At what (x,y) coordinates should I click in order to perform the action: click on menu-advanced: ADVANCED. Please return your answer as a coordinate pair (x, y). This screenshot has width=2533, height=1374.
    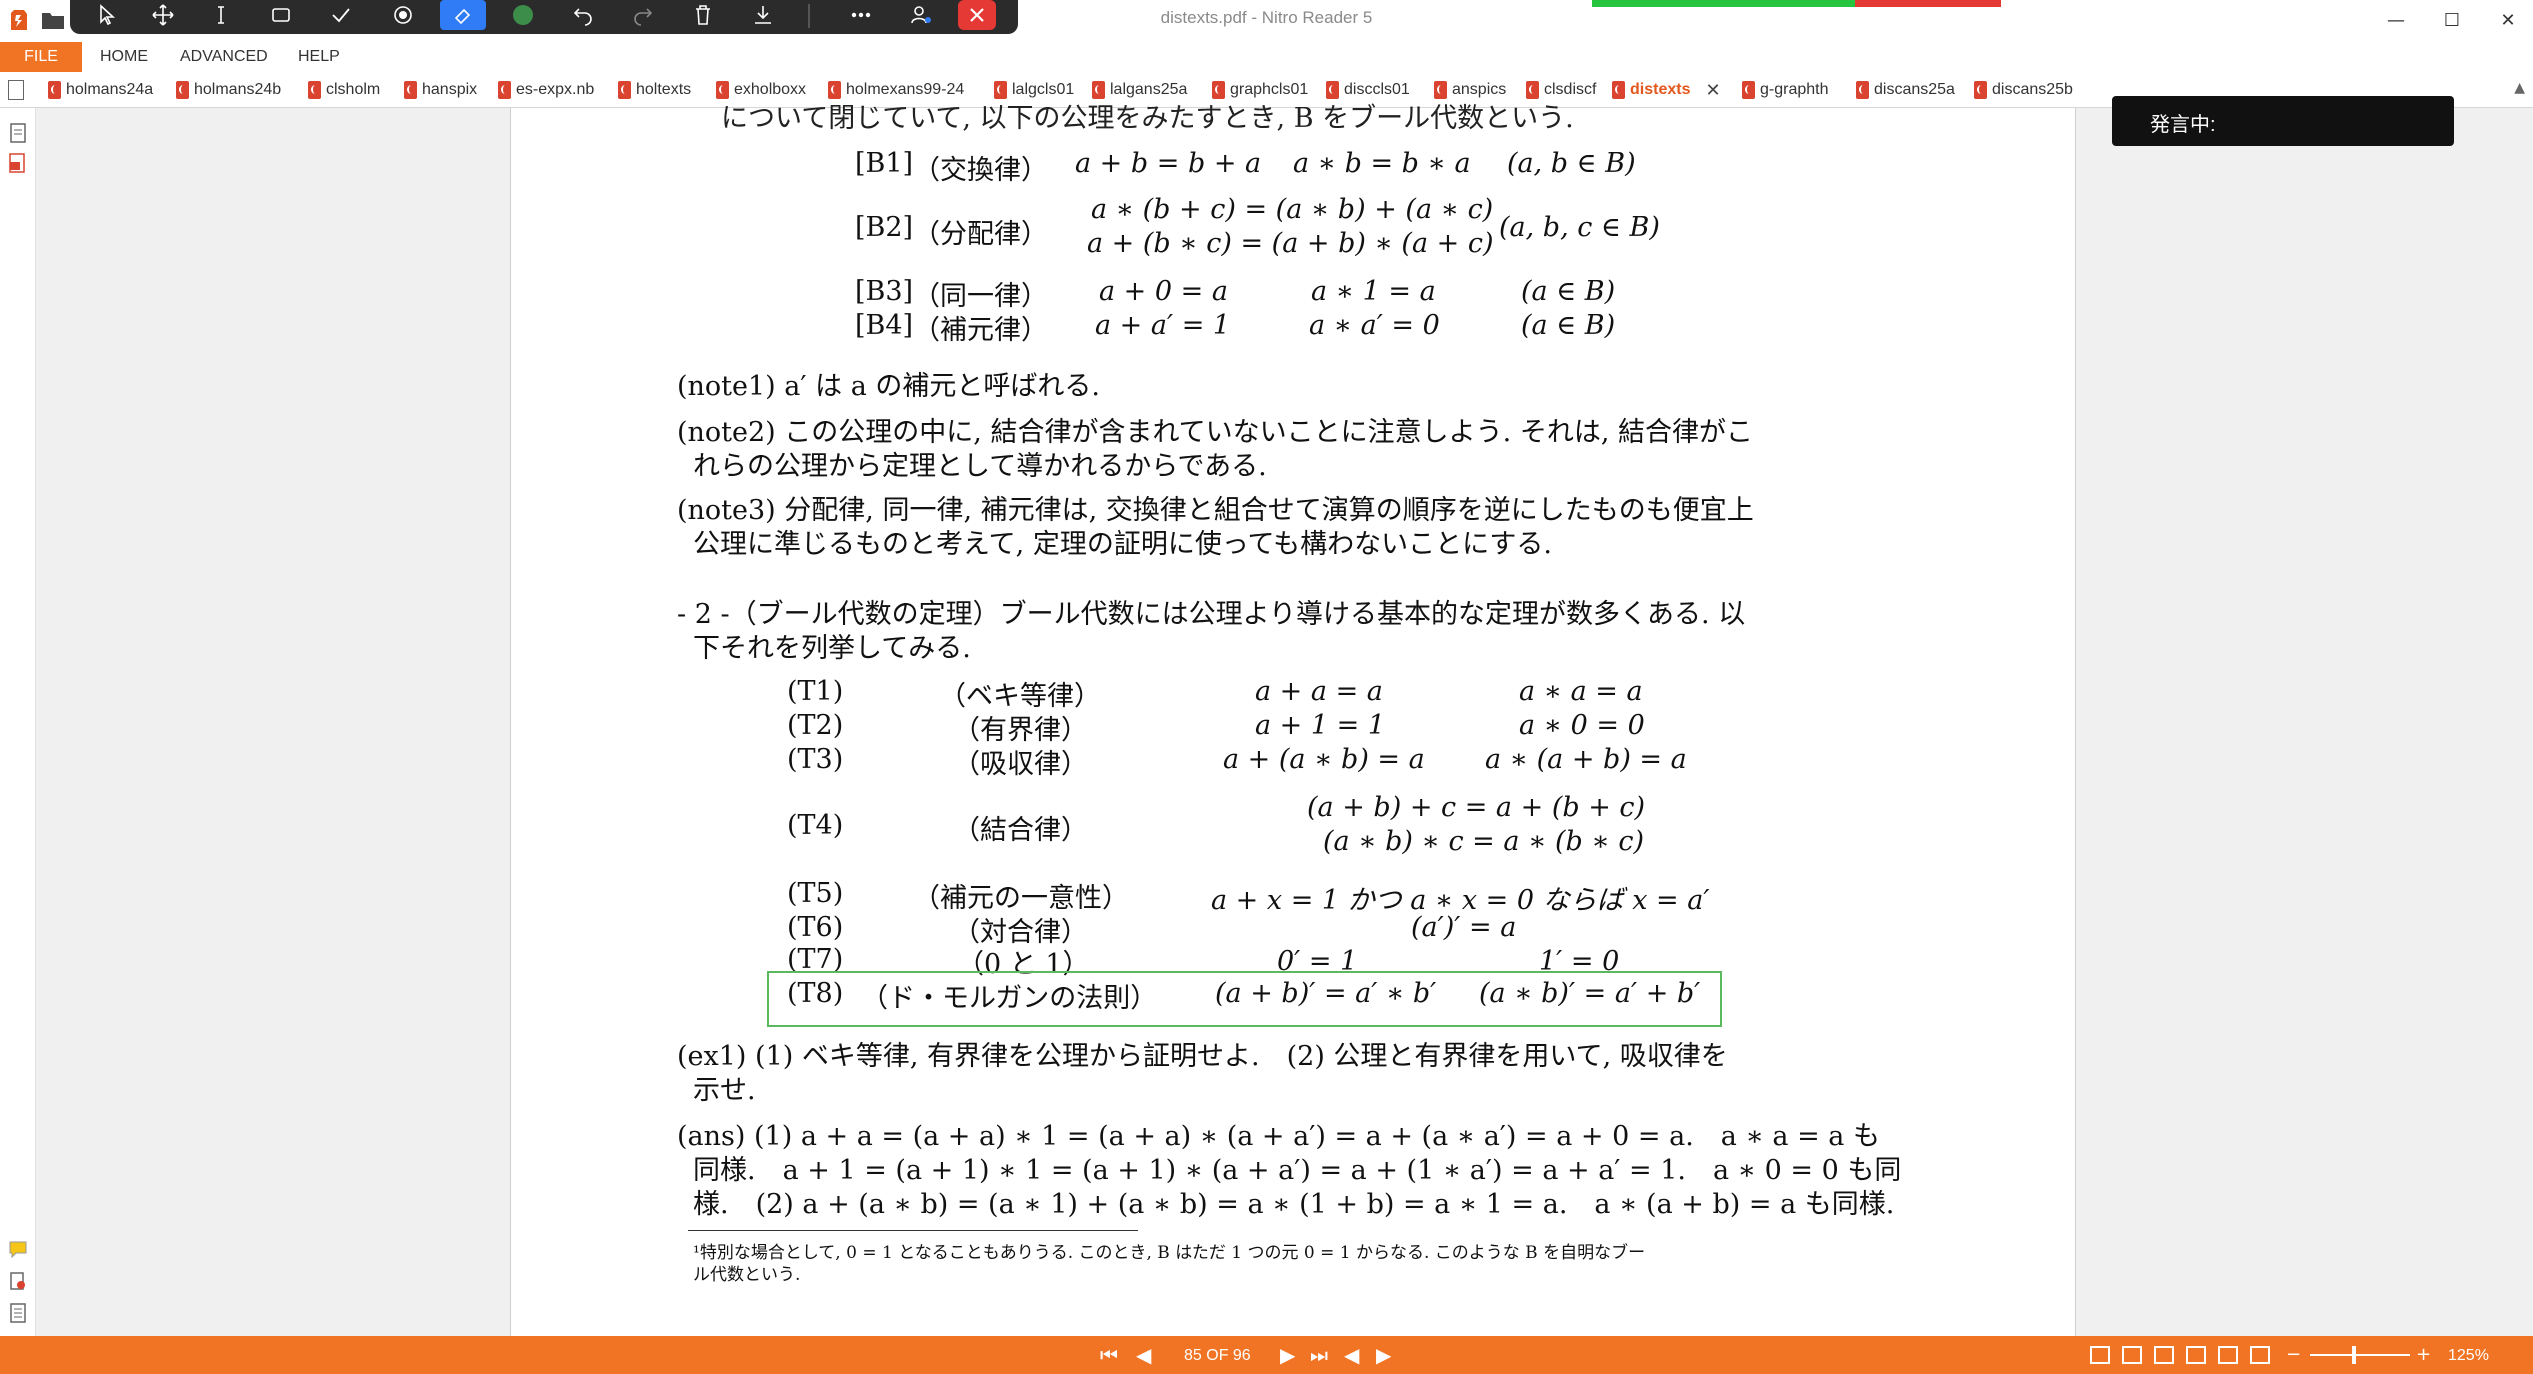
    Looking at the image, I should click on (224, 57).